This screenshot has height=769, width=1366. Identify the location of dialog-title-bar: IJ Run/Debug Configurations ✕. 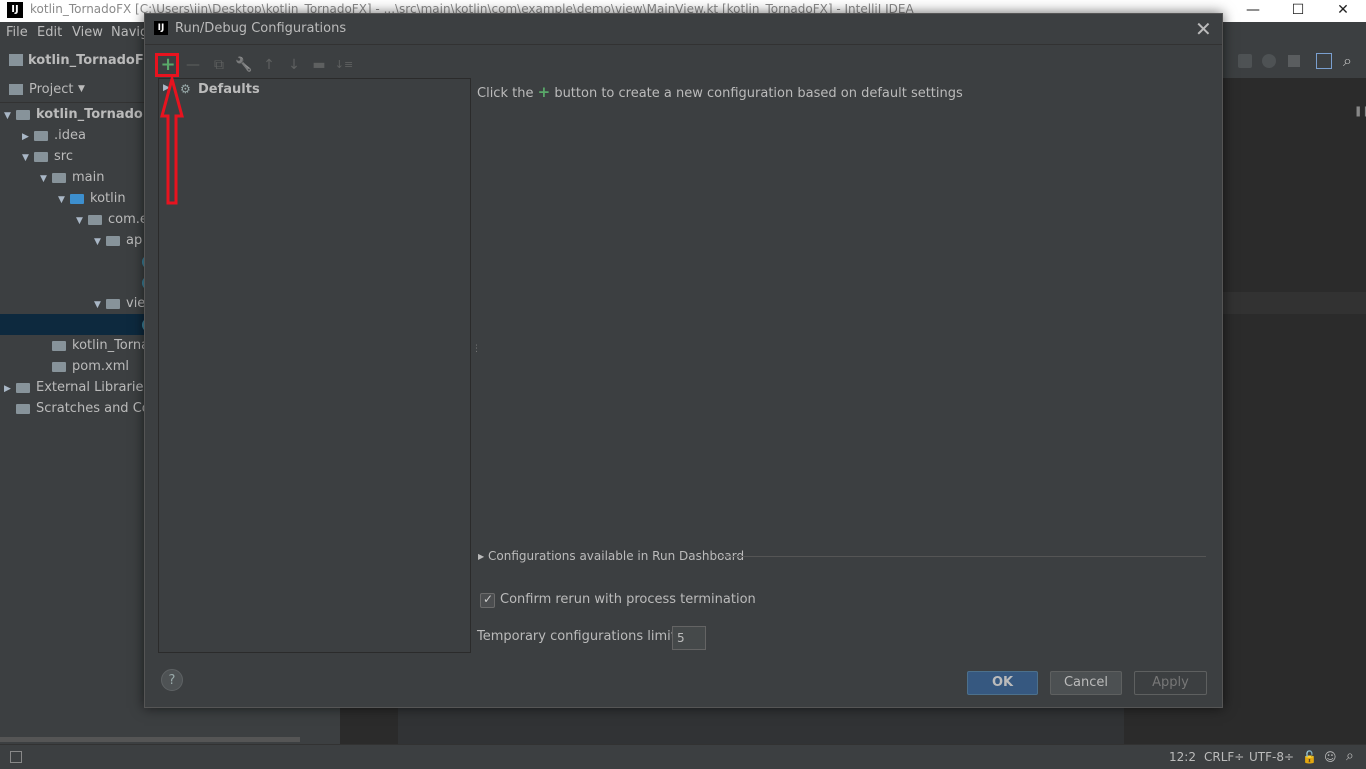
(683, 29).